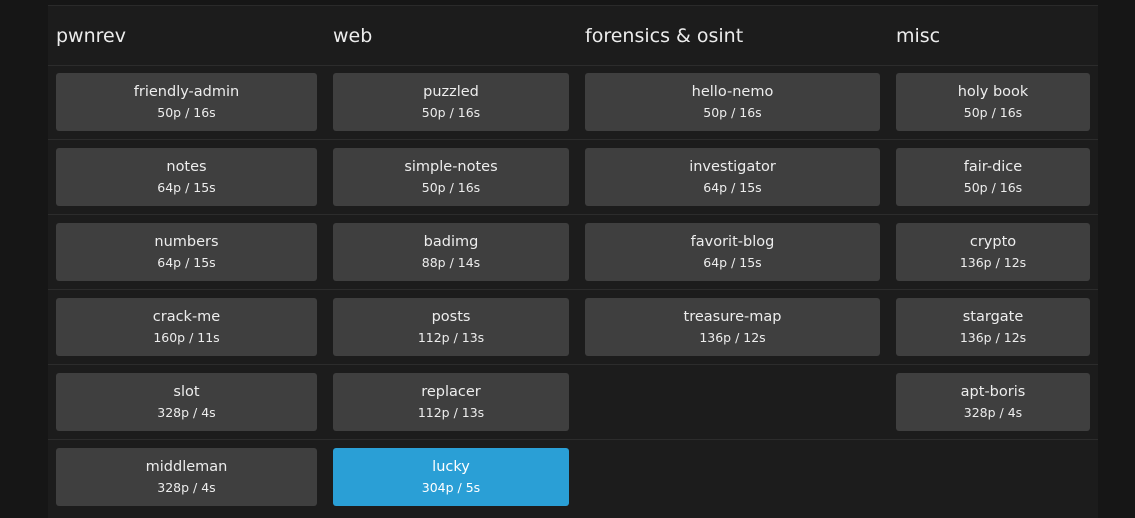 This screenshot has width=1135, height=518. Describe the element at coordinates (993, 392) in the screenshot. I see `challenge-name: apt-boris` at that location.